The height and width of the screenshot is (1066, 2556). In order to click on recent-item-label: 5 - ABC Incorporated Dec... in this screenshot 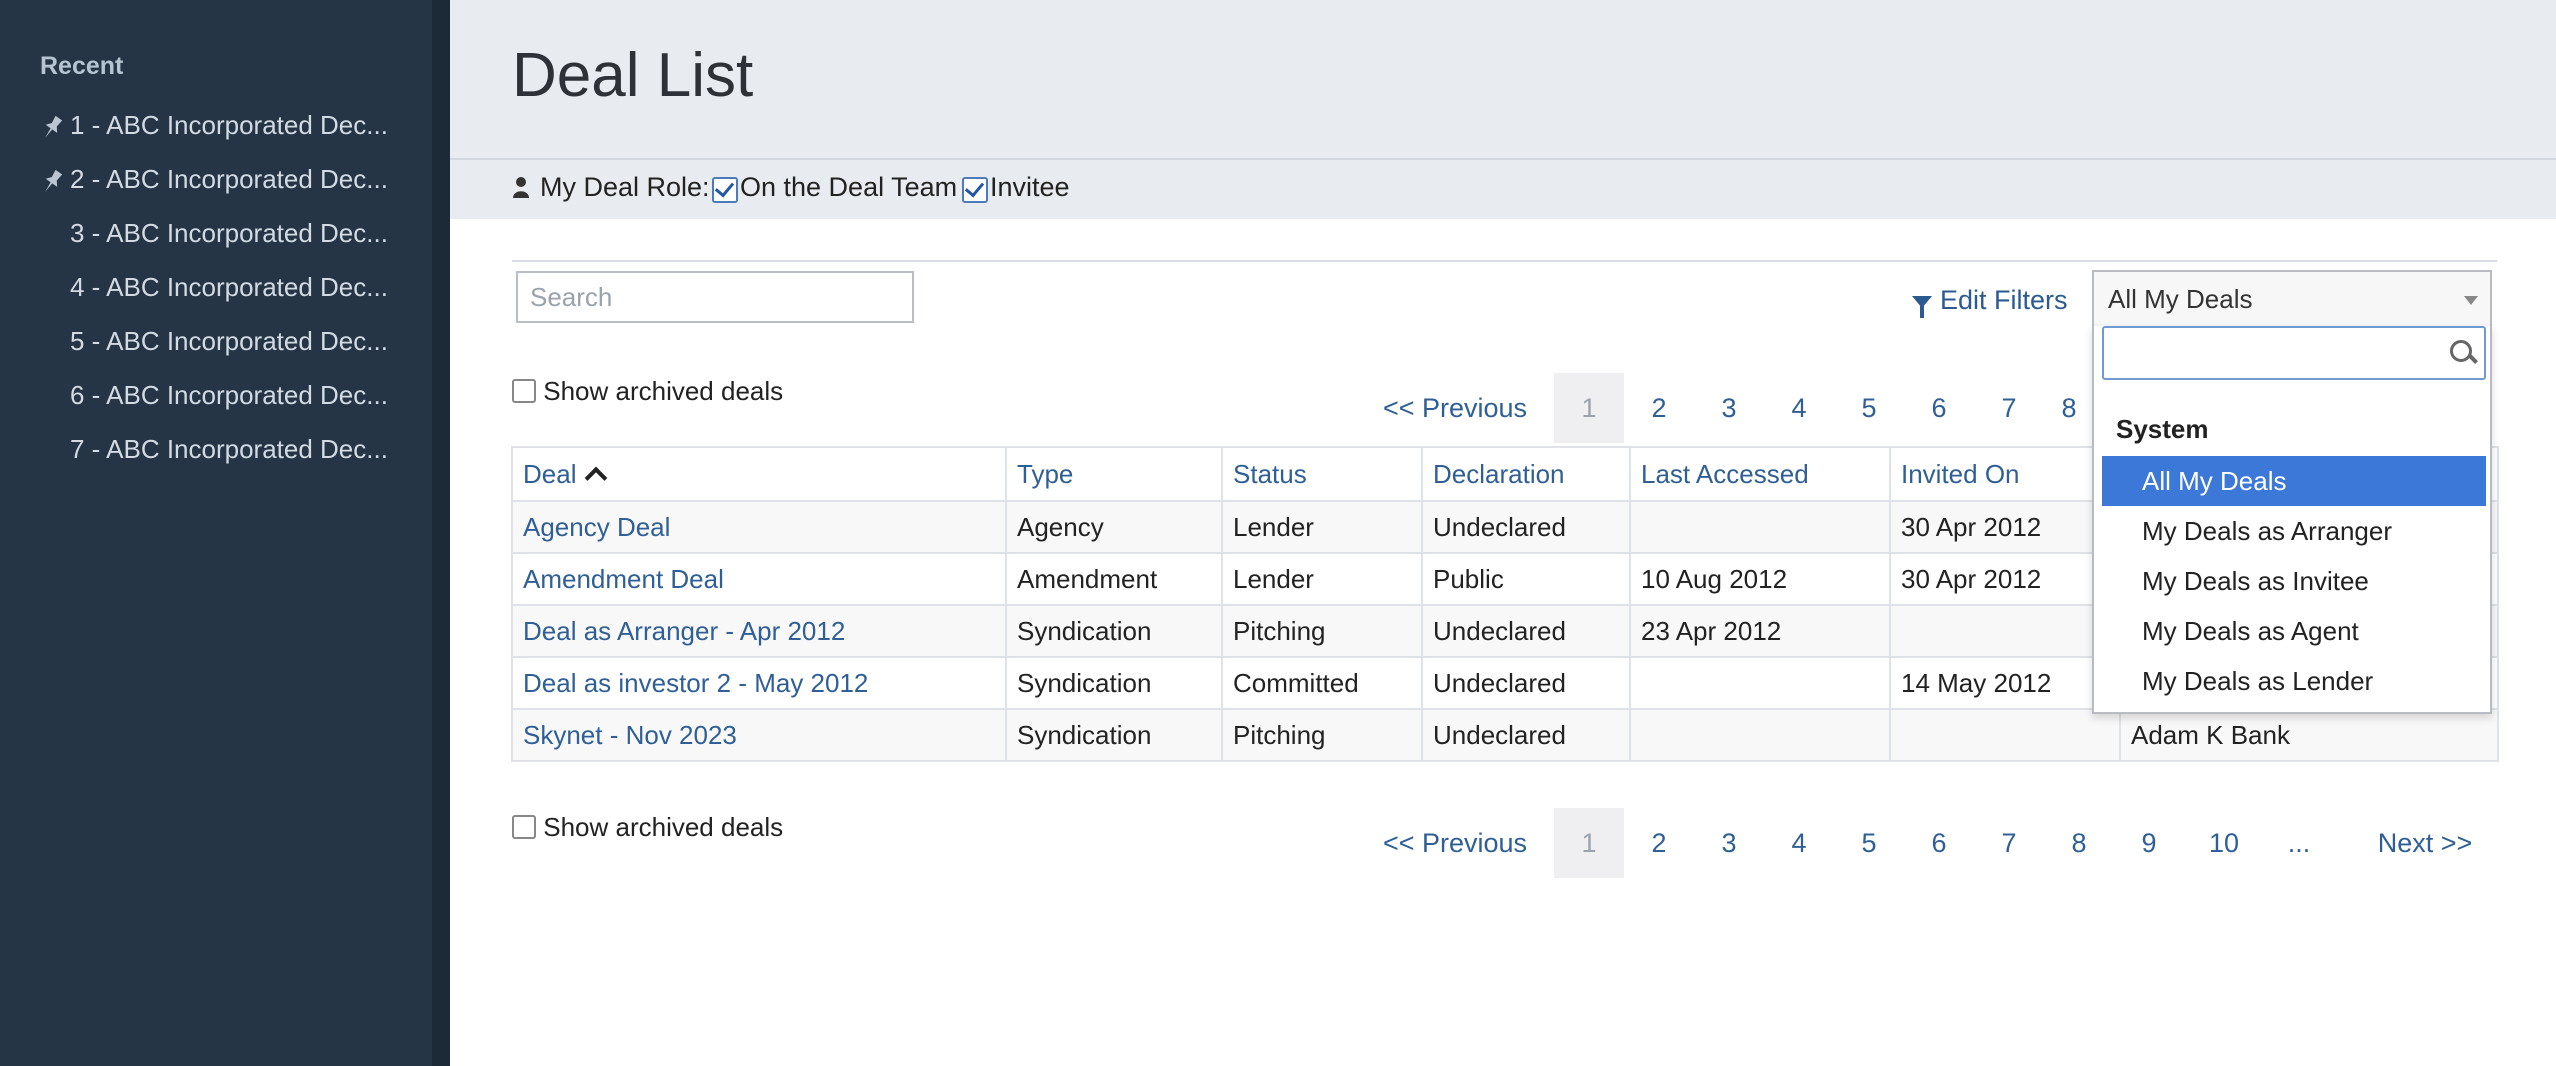, I will do `click(229, 341)`.